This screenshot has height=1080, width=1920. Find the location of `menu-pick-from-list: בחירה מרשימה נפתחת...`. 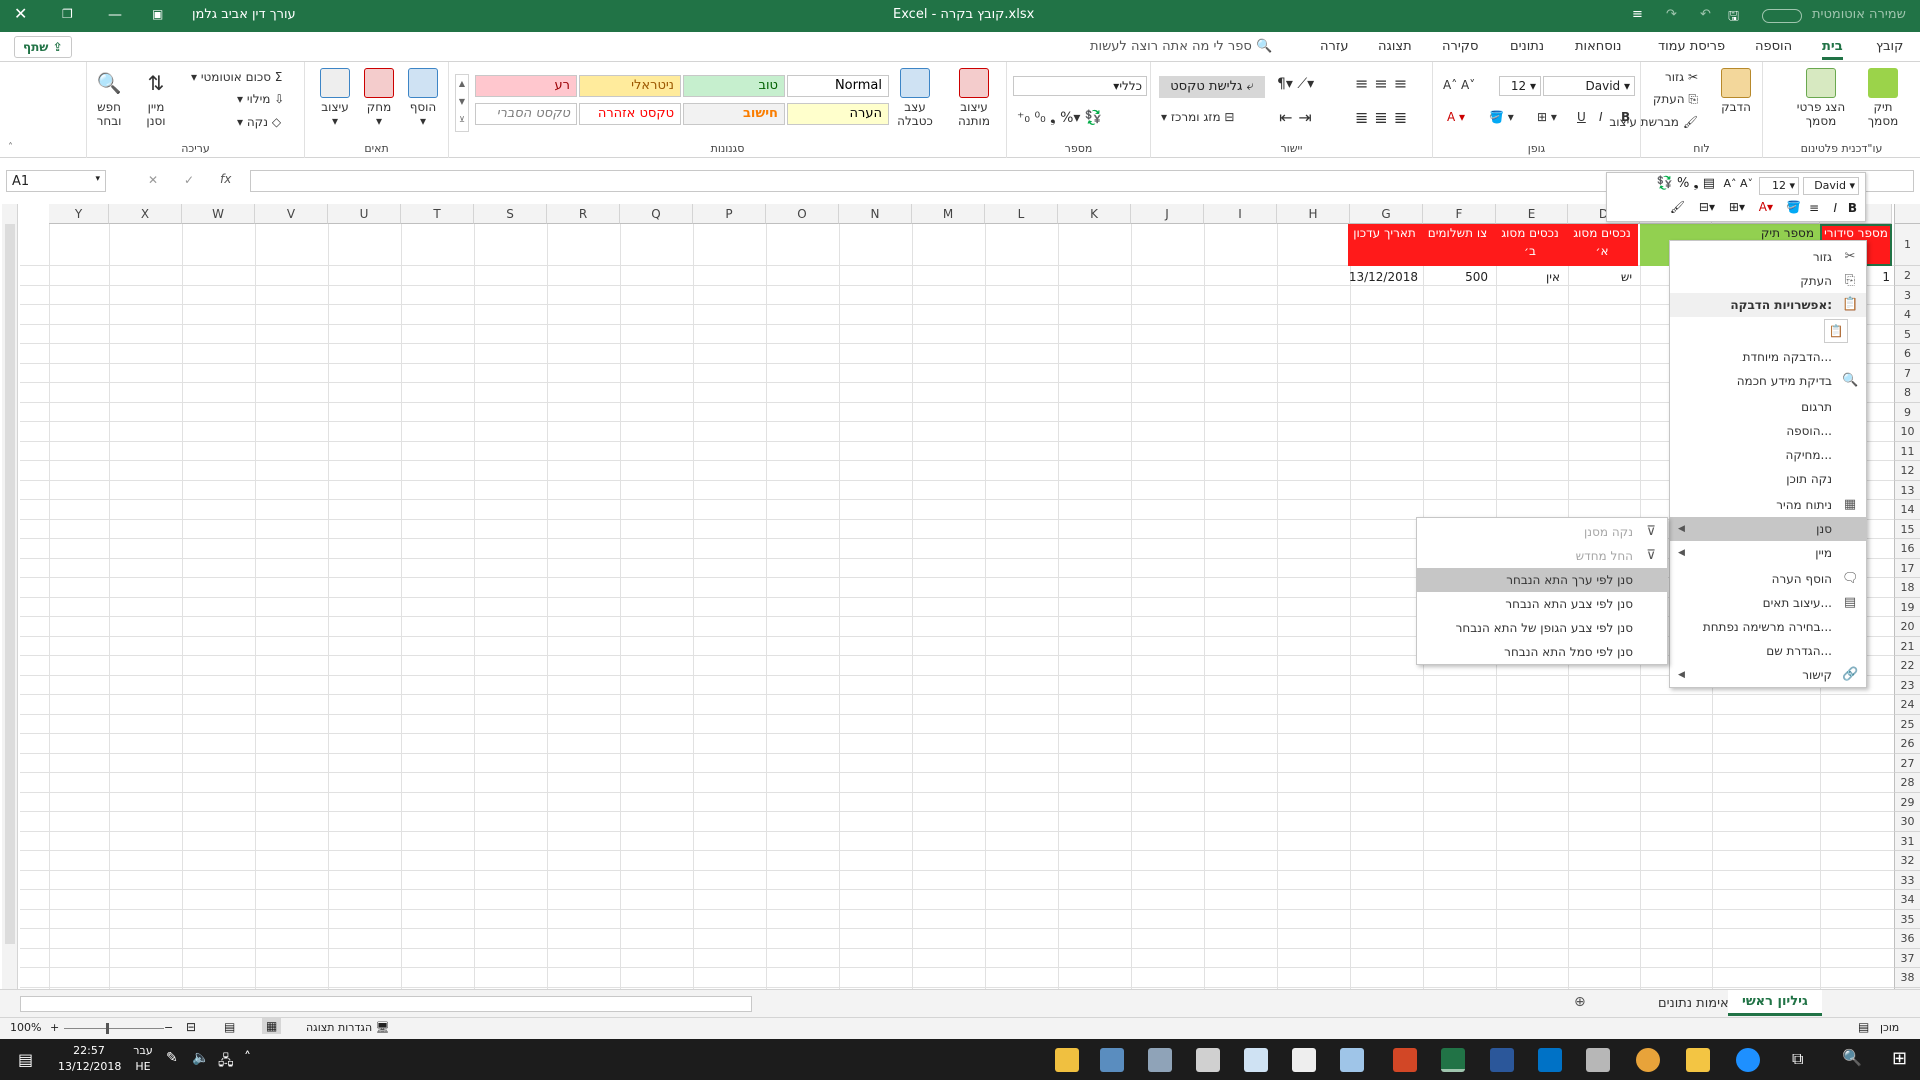

menu-pick-from-list: בחירה מרשימה נפתחת... is located at coordinates (1768, 627).